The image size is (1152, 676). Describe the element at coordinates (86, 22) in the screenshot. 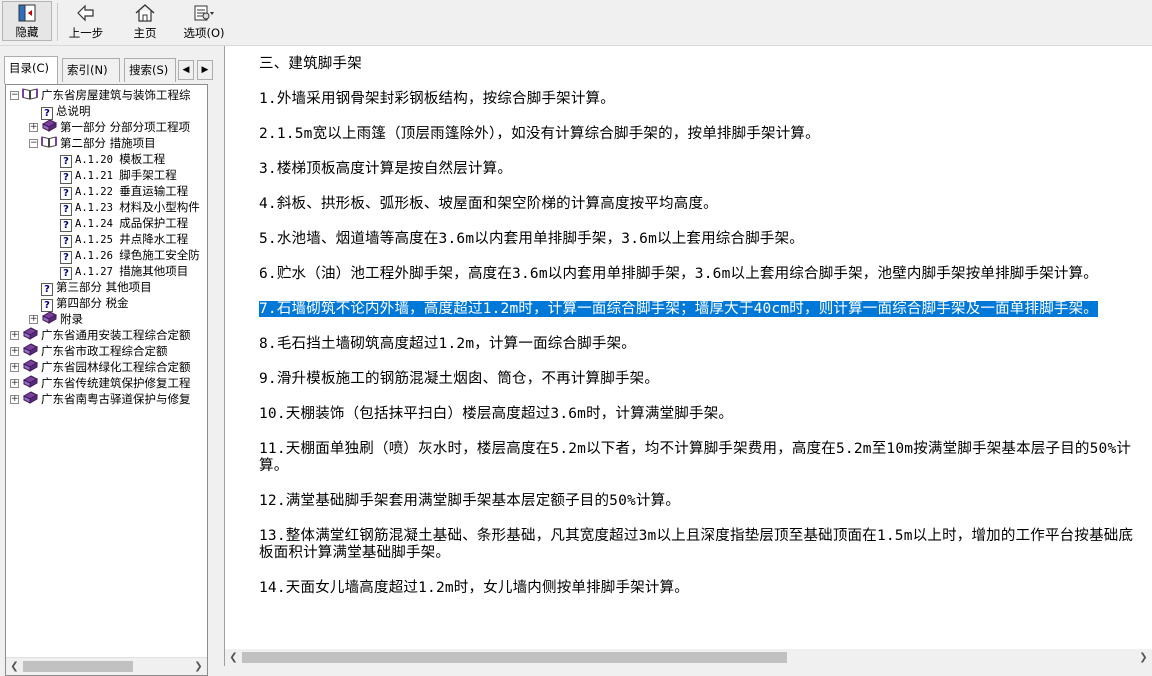

I see `back-button: 上一步` at that location.